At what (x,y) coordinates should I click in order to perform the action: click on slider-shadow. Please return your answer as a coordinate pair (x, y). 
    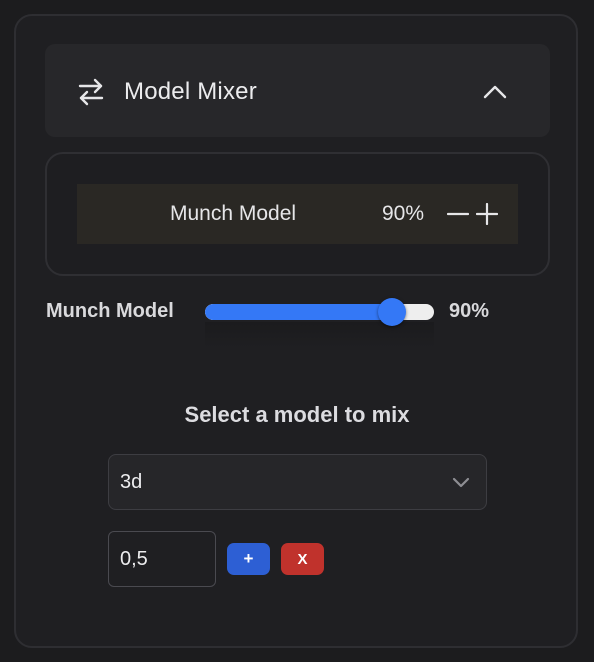
    Looking at the image, I should click on (319, 335).